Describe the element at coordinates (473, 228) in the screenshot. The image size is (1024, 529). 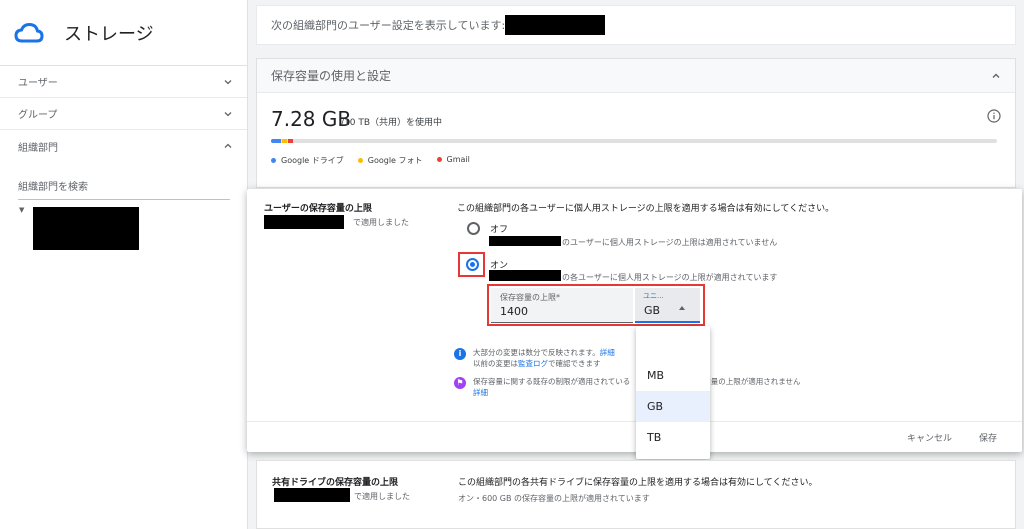
I see `radio-off` at that location.